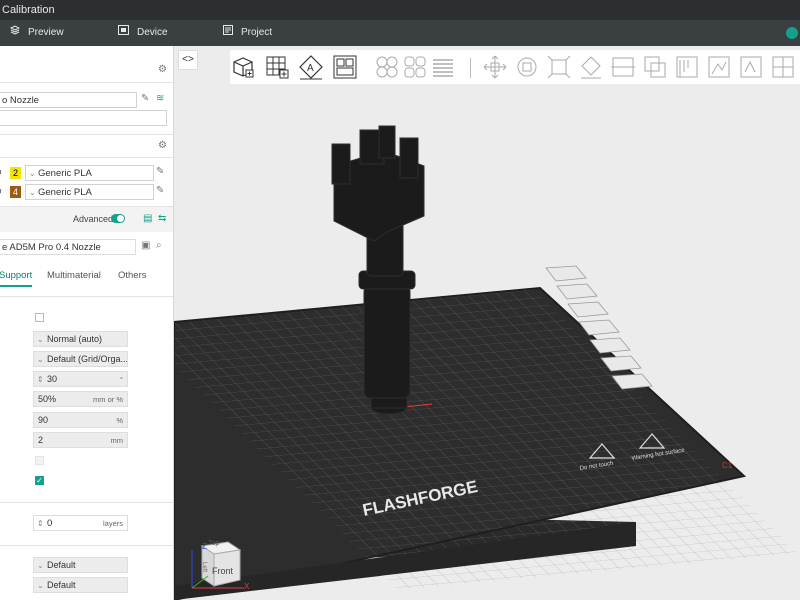 The image size is (800, 600). What do you see at coordinates (247, 33) in the screenshot?
I see `menu-project: Project` at bounding box center [247, 33].